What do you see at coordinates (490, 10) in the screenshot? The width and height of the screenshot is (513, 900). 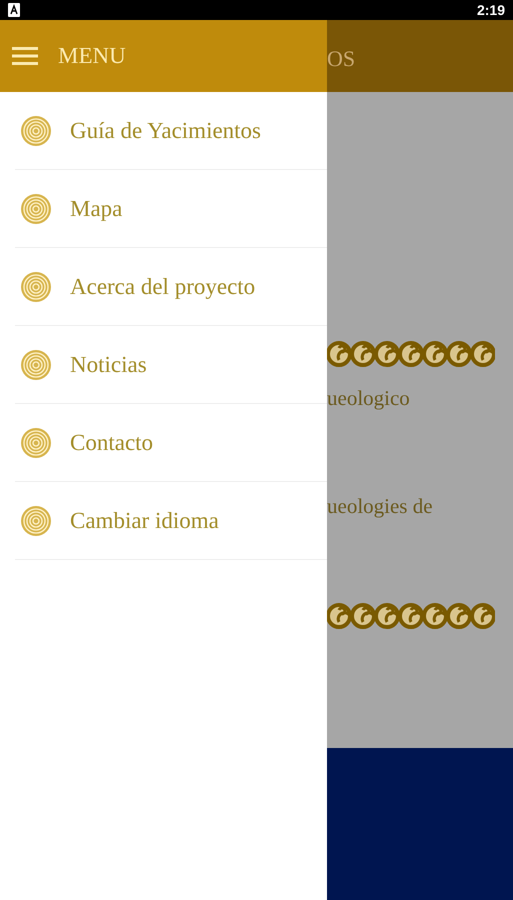 I see `status-time: 2:19` at bounding box center [490, 10].